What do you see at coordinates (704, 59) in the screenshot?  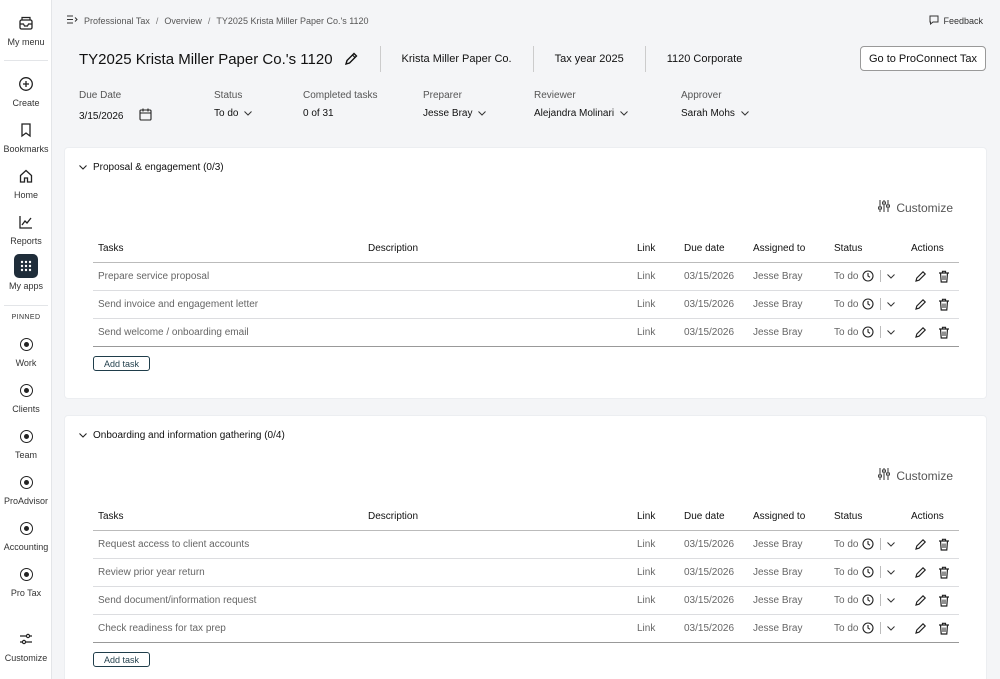 I see `return-type: 1120 Corporate` at bounding box center [704, 59].